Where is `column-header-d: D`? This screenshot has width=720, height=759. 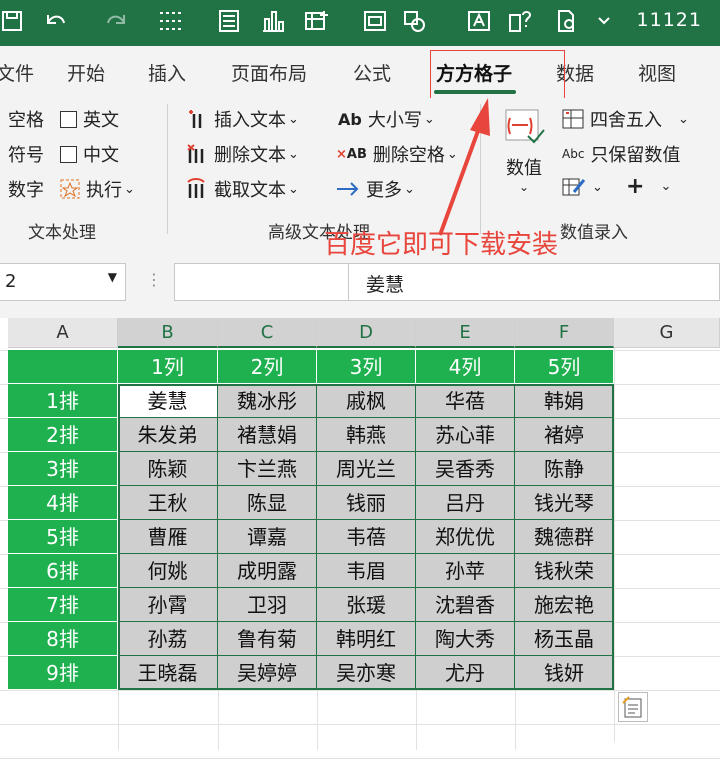
column-header-d: D is located at coordinates (366, 333).